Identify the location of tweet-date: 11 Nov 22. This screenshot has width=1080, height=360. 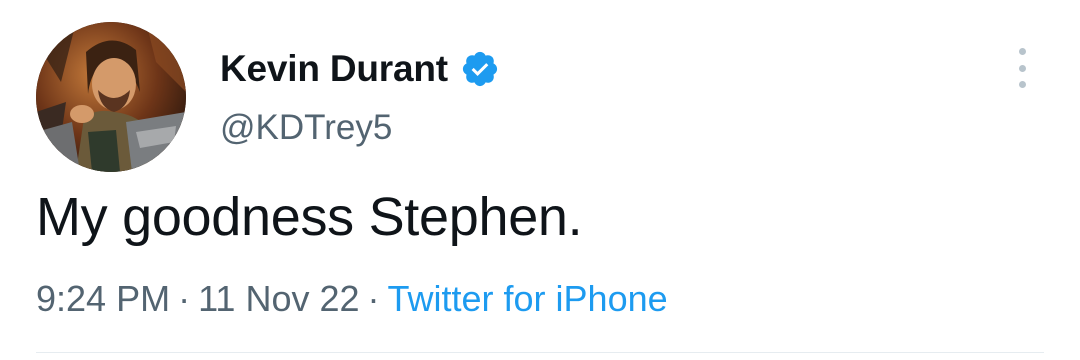
(278, 298).